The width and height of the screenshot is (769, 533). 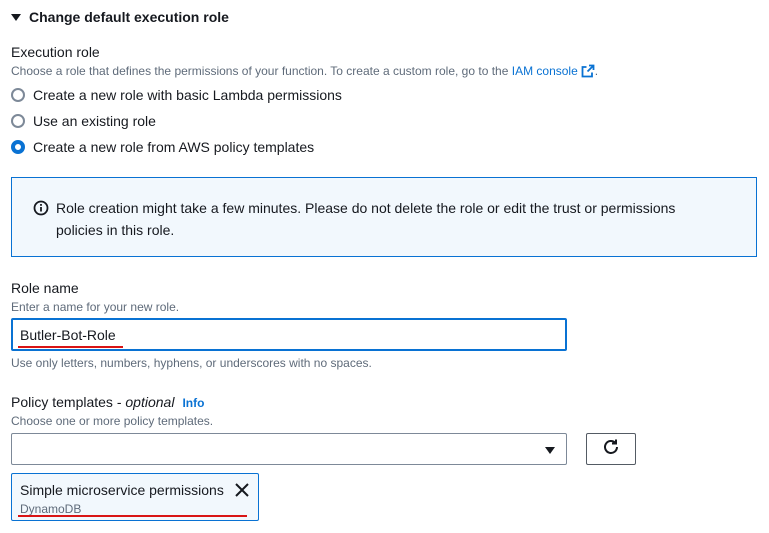 I want to click on iam-console-link: IAM console, so click(x=545, y=71).